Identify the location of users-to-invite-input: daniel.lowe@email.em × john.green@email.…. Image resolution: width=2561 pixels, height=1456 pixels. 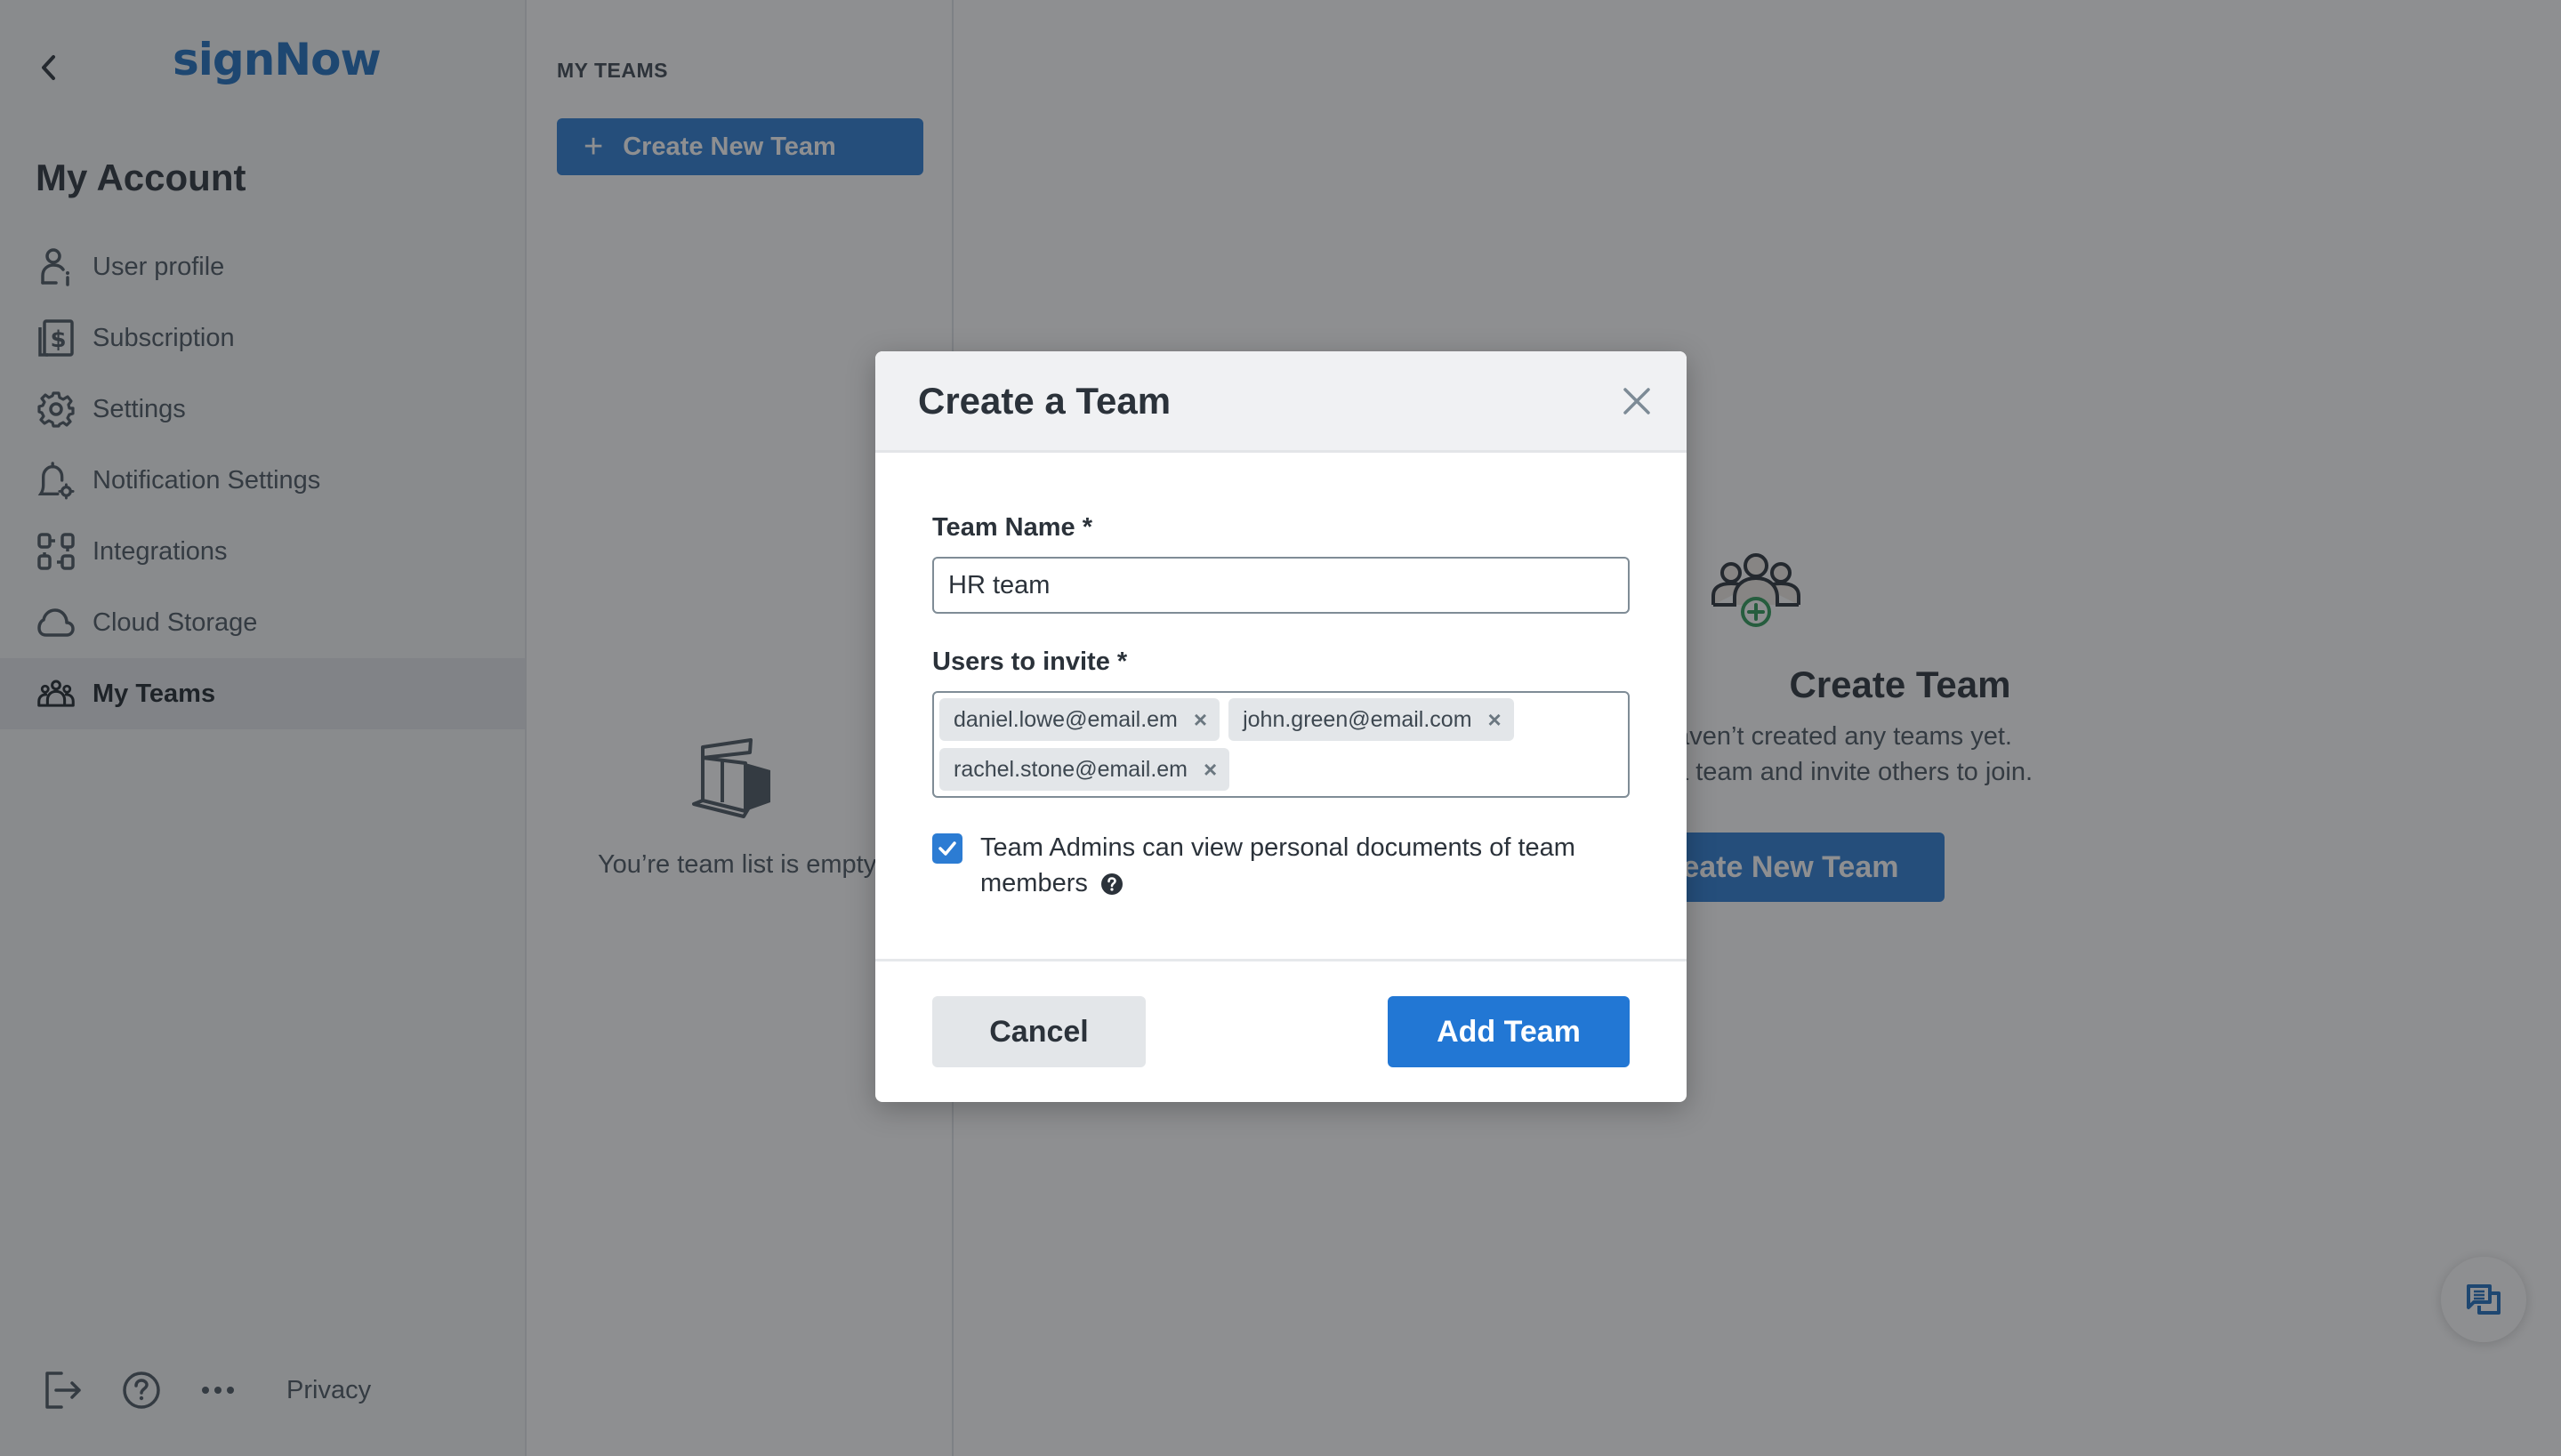
(1281, 744).